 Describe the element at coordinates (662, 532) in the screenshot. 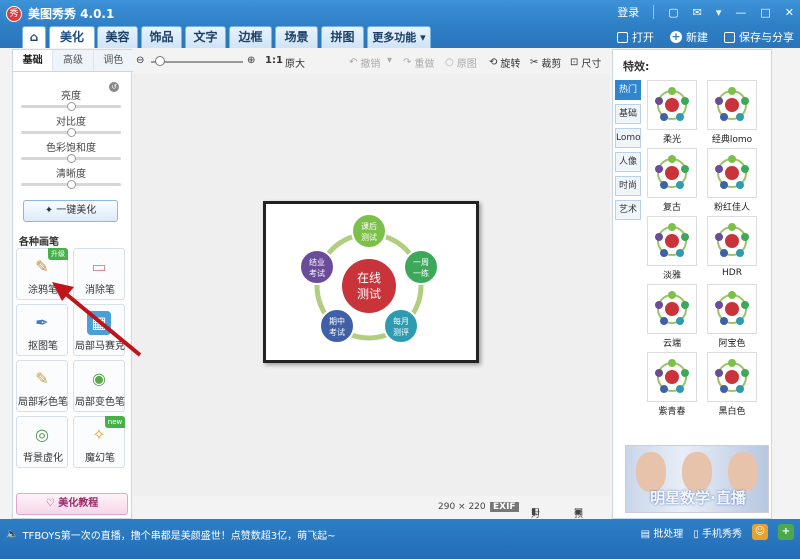

I see `batch-button: ▤ 批处理` at that location.